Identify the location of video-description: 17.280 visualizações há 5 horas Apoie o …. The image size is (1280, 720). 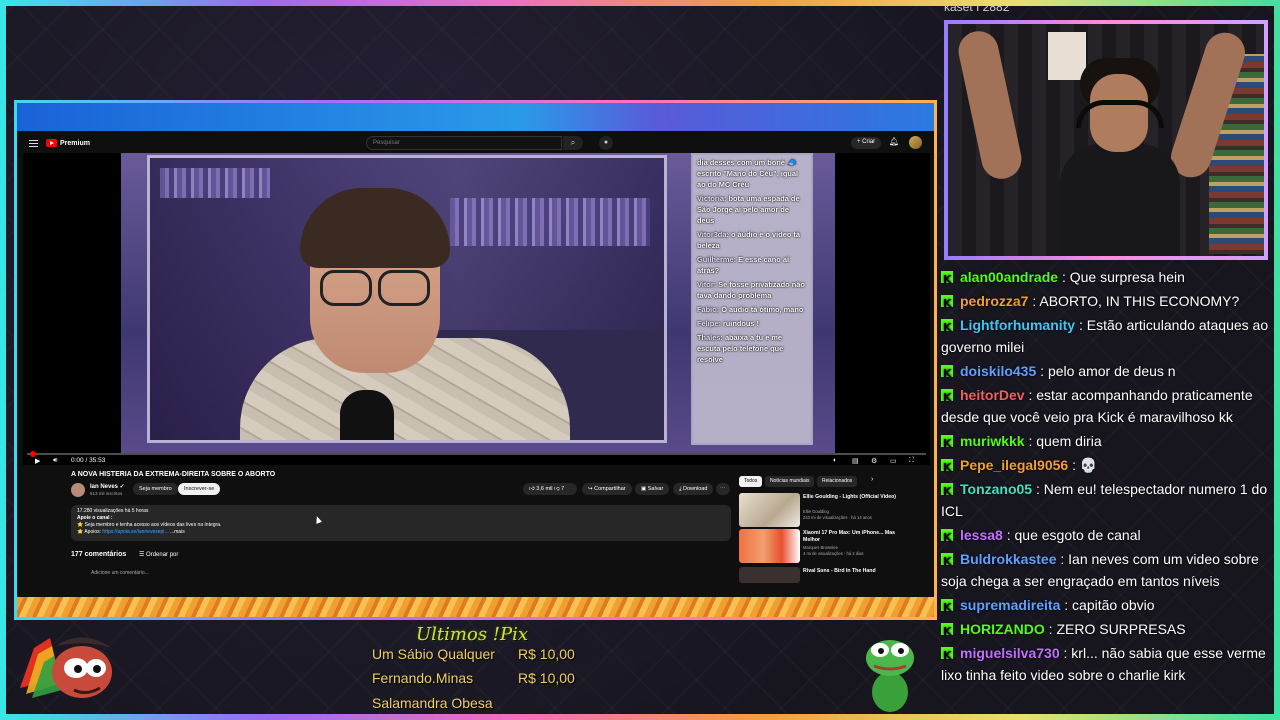
(401, 523).